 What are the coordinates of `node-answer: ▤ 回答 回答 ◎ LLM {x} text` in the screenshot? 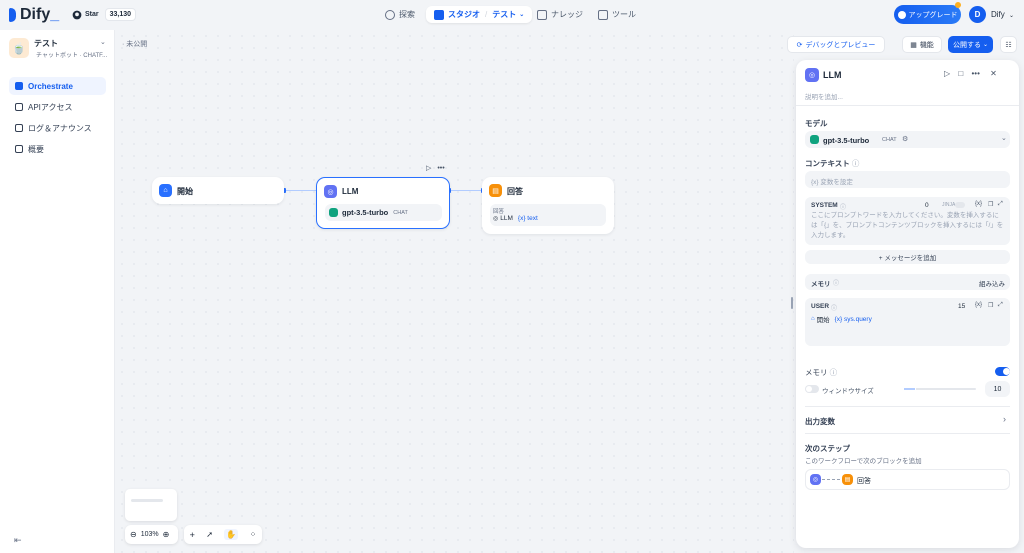 It's located at (548, 205).